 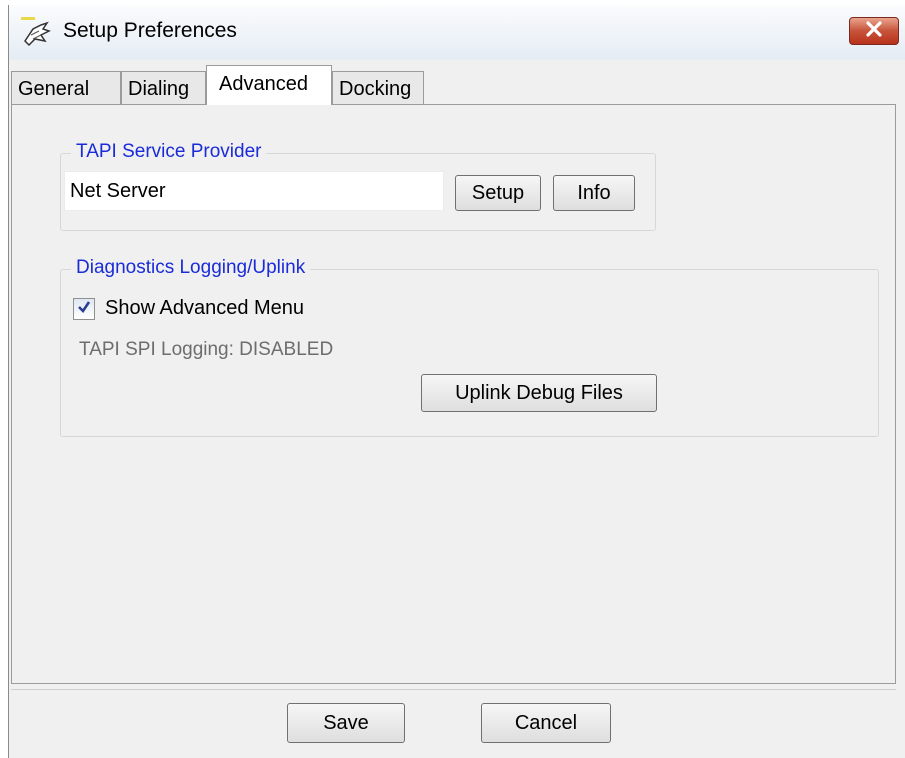 What do you see at coordinates (206, 349) in the screenshot?
I see `tapi-spi-logging-status: TAPI SPI Logging: DISABLED` at bounding box center [206, 349].